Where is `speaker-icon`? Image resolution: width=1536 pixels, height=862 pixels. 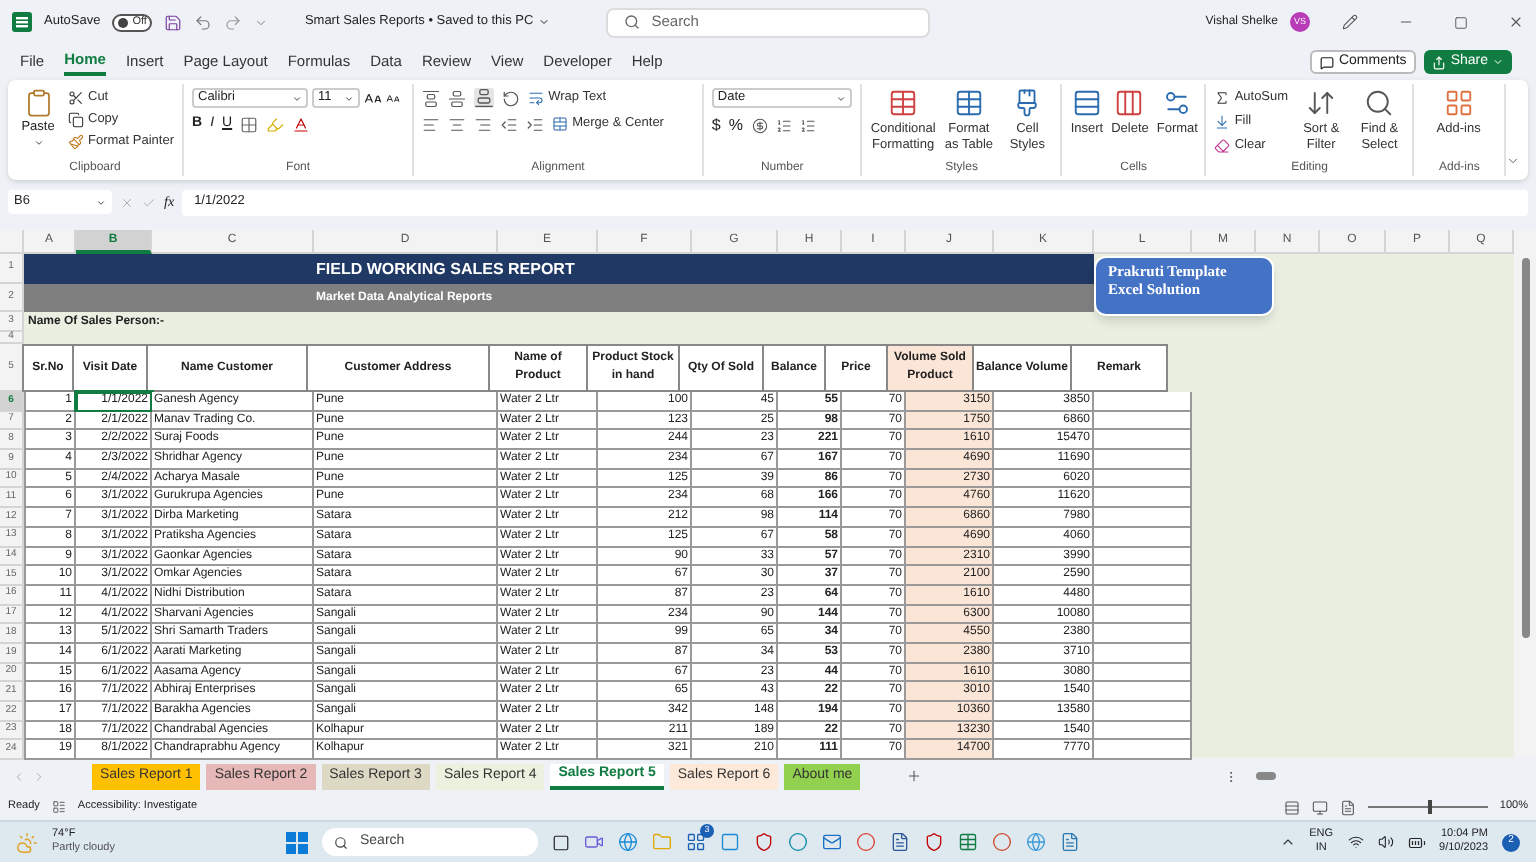
speaker-icon is located at coordinates (1385, 842).